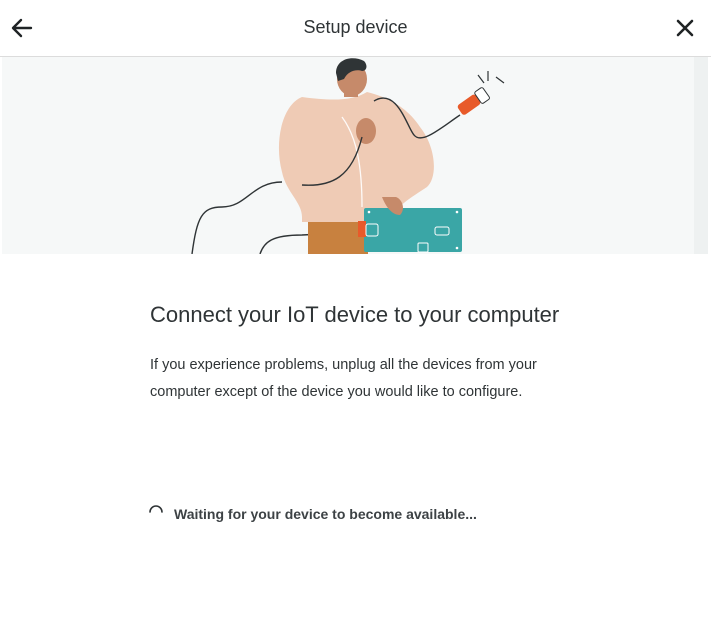  I want to click on illustration-svg, so click(348, 156).